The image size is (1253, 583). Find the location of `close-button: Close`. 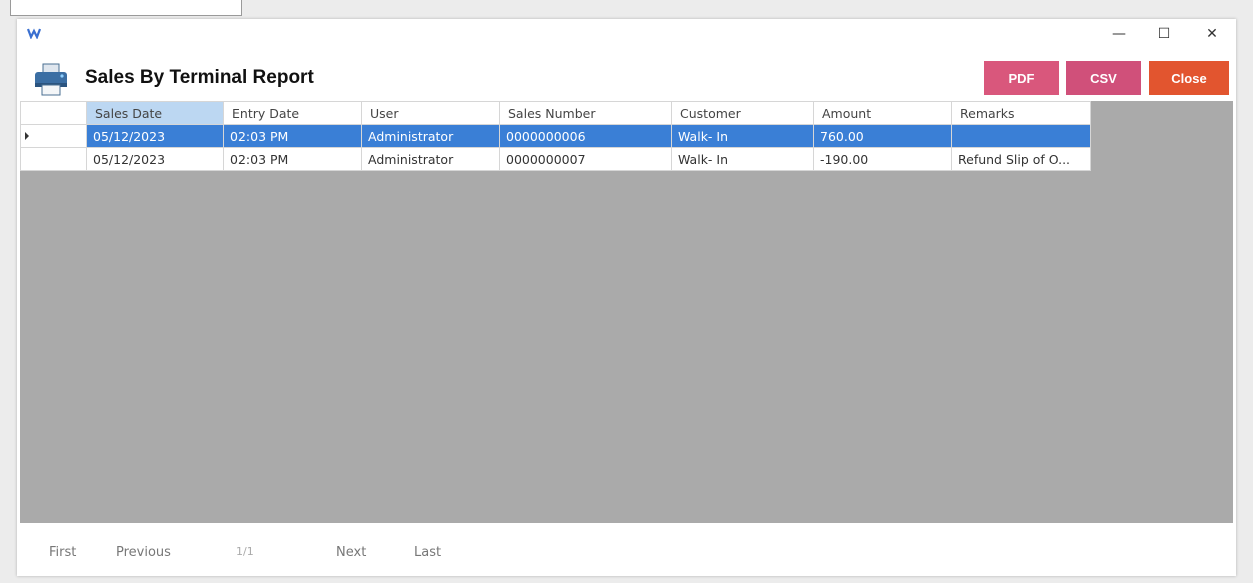

close-button: Close is located at coordinates (1189, 78).